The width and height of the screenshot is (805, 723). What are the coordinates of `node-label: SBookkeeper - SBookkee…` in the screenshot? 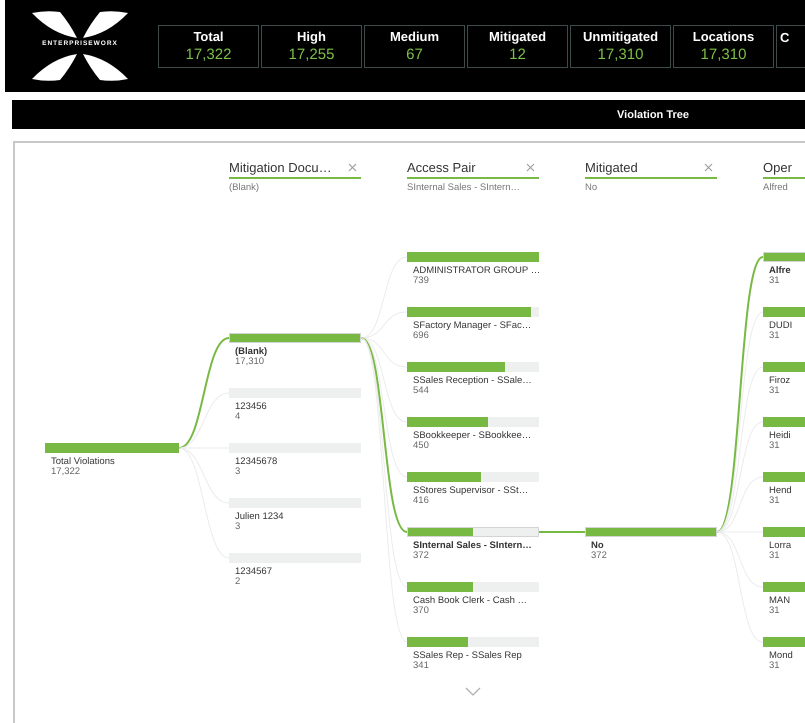 It's located at (472, 435).